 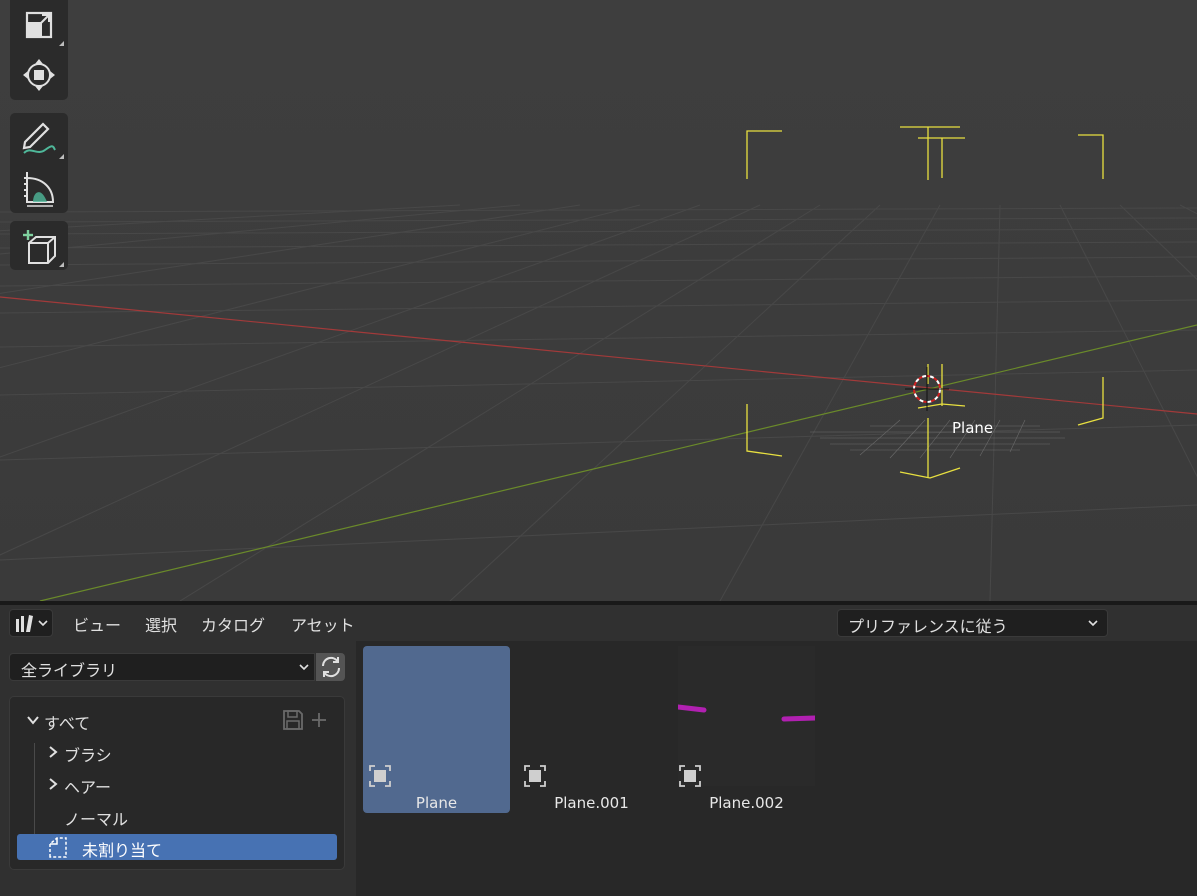 I want to click on asset-tile-plane: Plane, so click(x=436, y=729).